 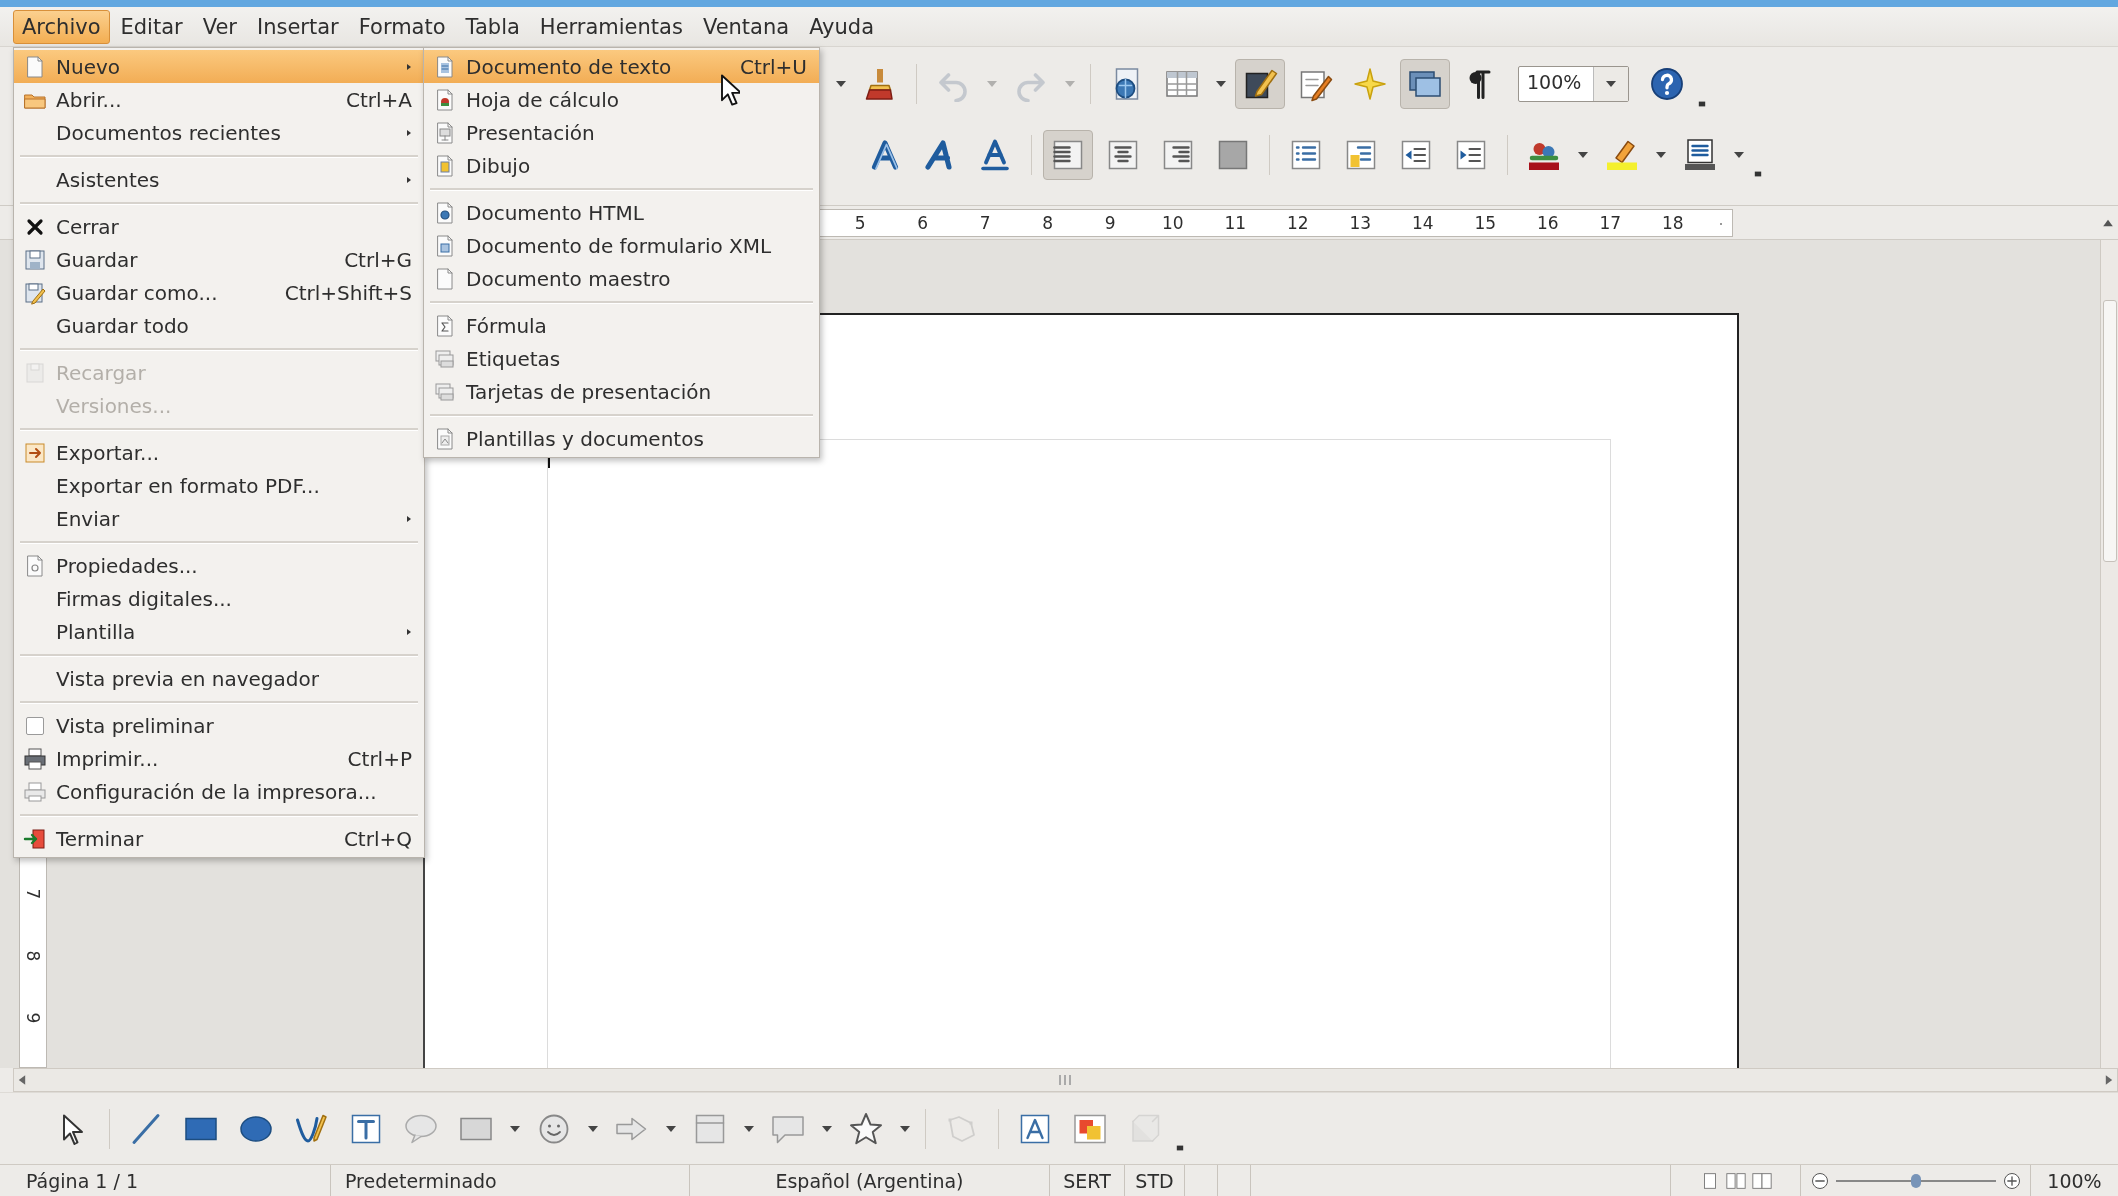 What do you see at coordinates (621, 358) in the screenshot?
I see `menu-item: Etiquetas` at bounding box center [621, 358].